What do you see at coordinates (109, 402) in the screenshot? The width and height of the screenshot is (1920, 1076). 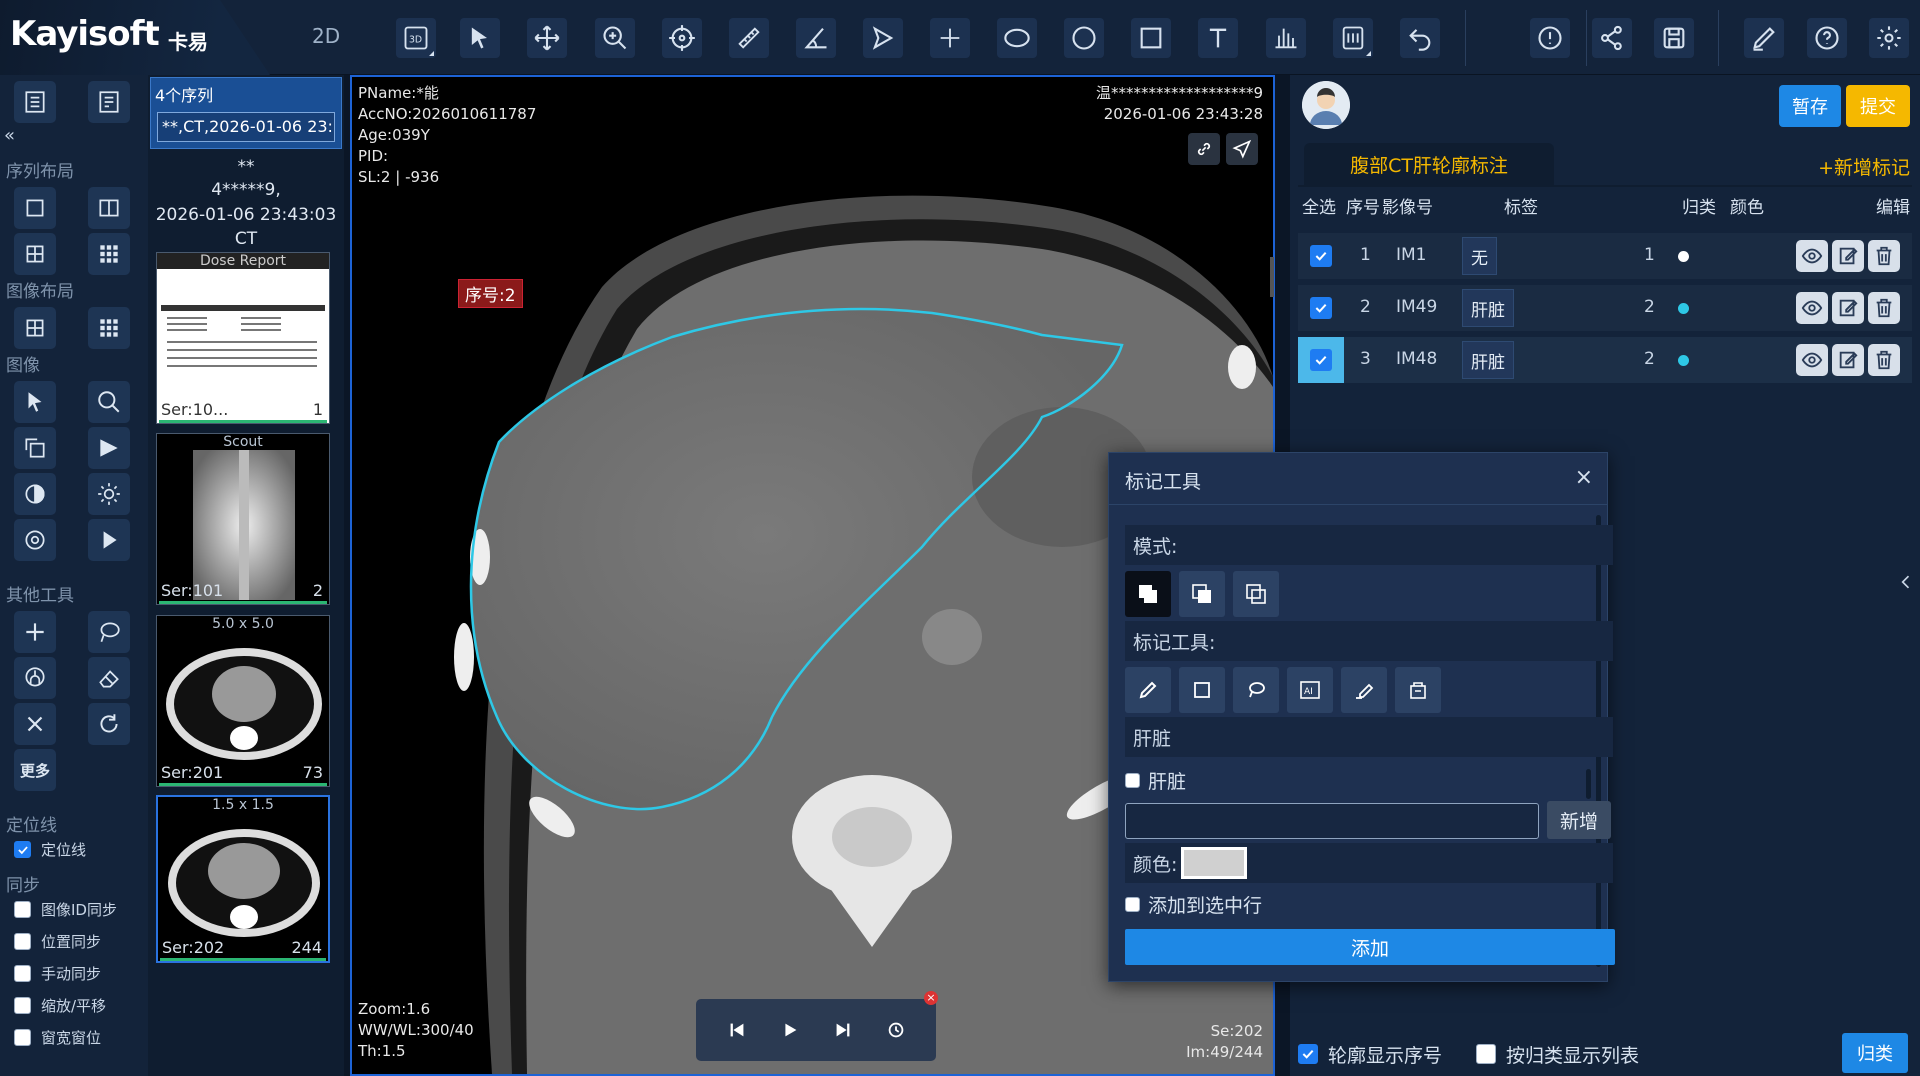 I see `magnifier-icon` at bounding box center [109, 402].